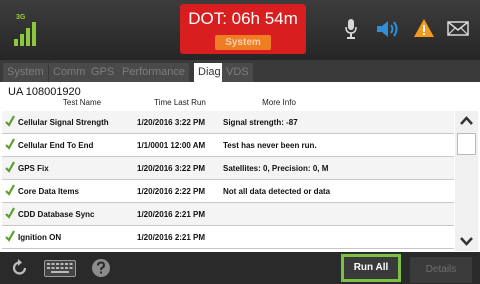 The height and width of the screenshot is (284, 480). I want to click on scrollbar, so click(466, 181).